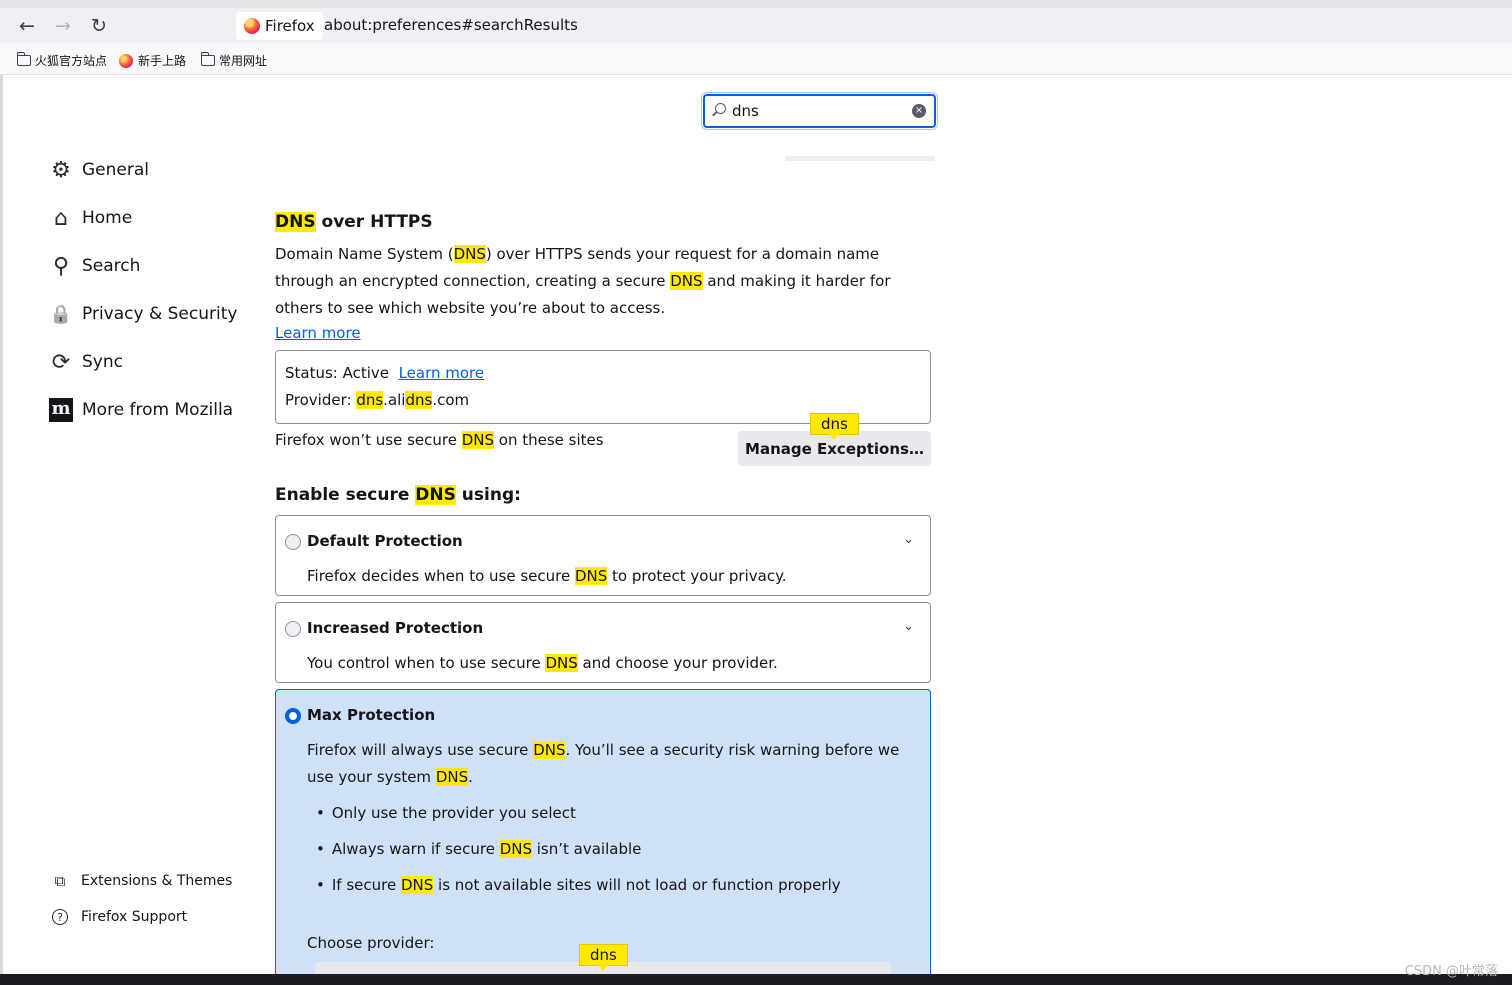  I want to click on sidebar-item-label: More from Mozilla, so click(158, 410).